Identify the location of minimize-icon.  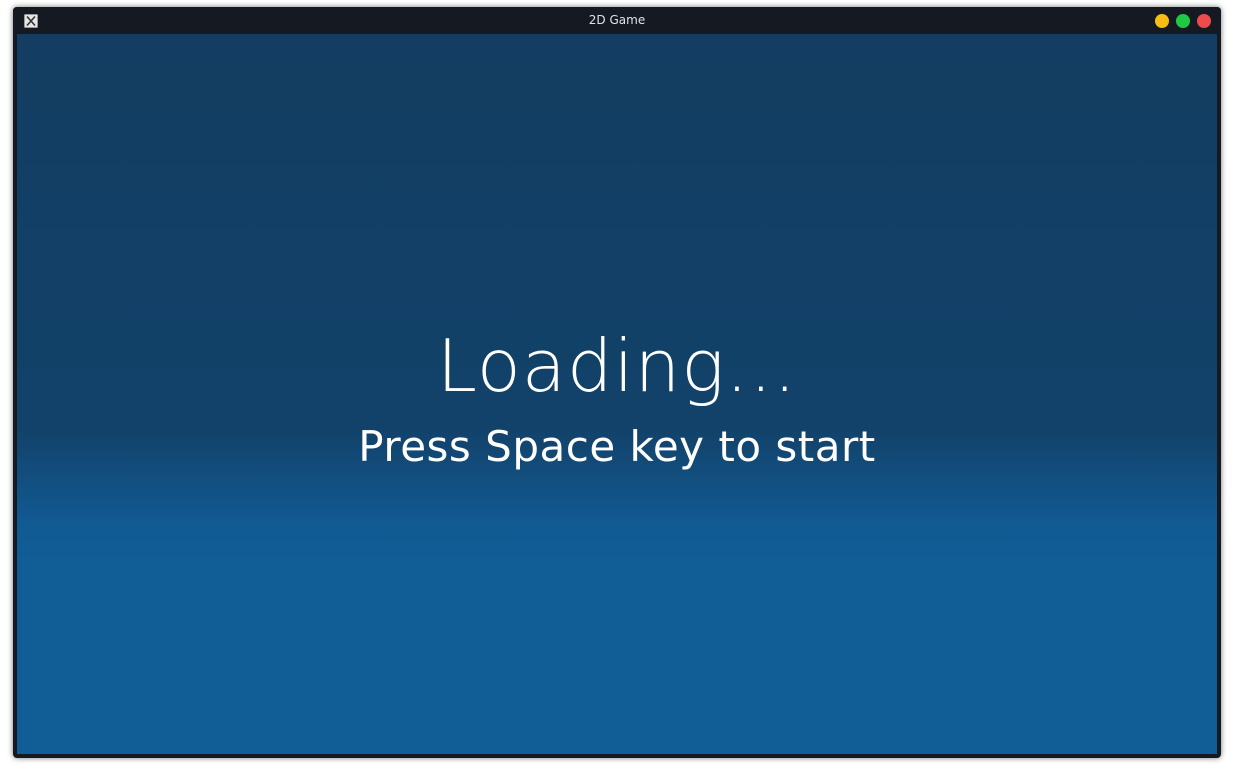
(1162, 21).